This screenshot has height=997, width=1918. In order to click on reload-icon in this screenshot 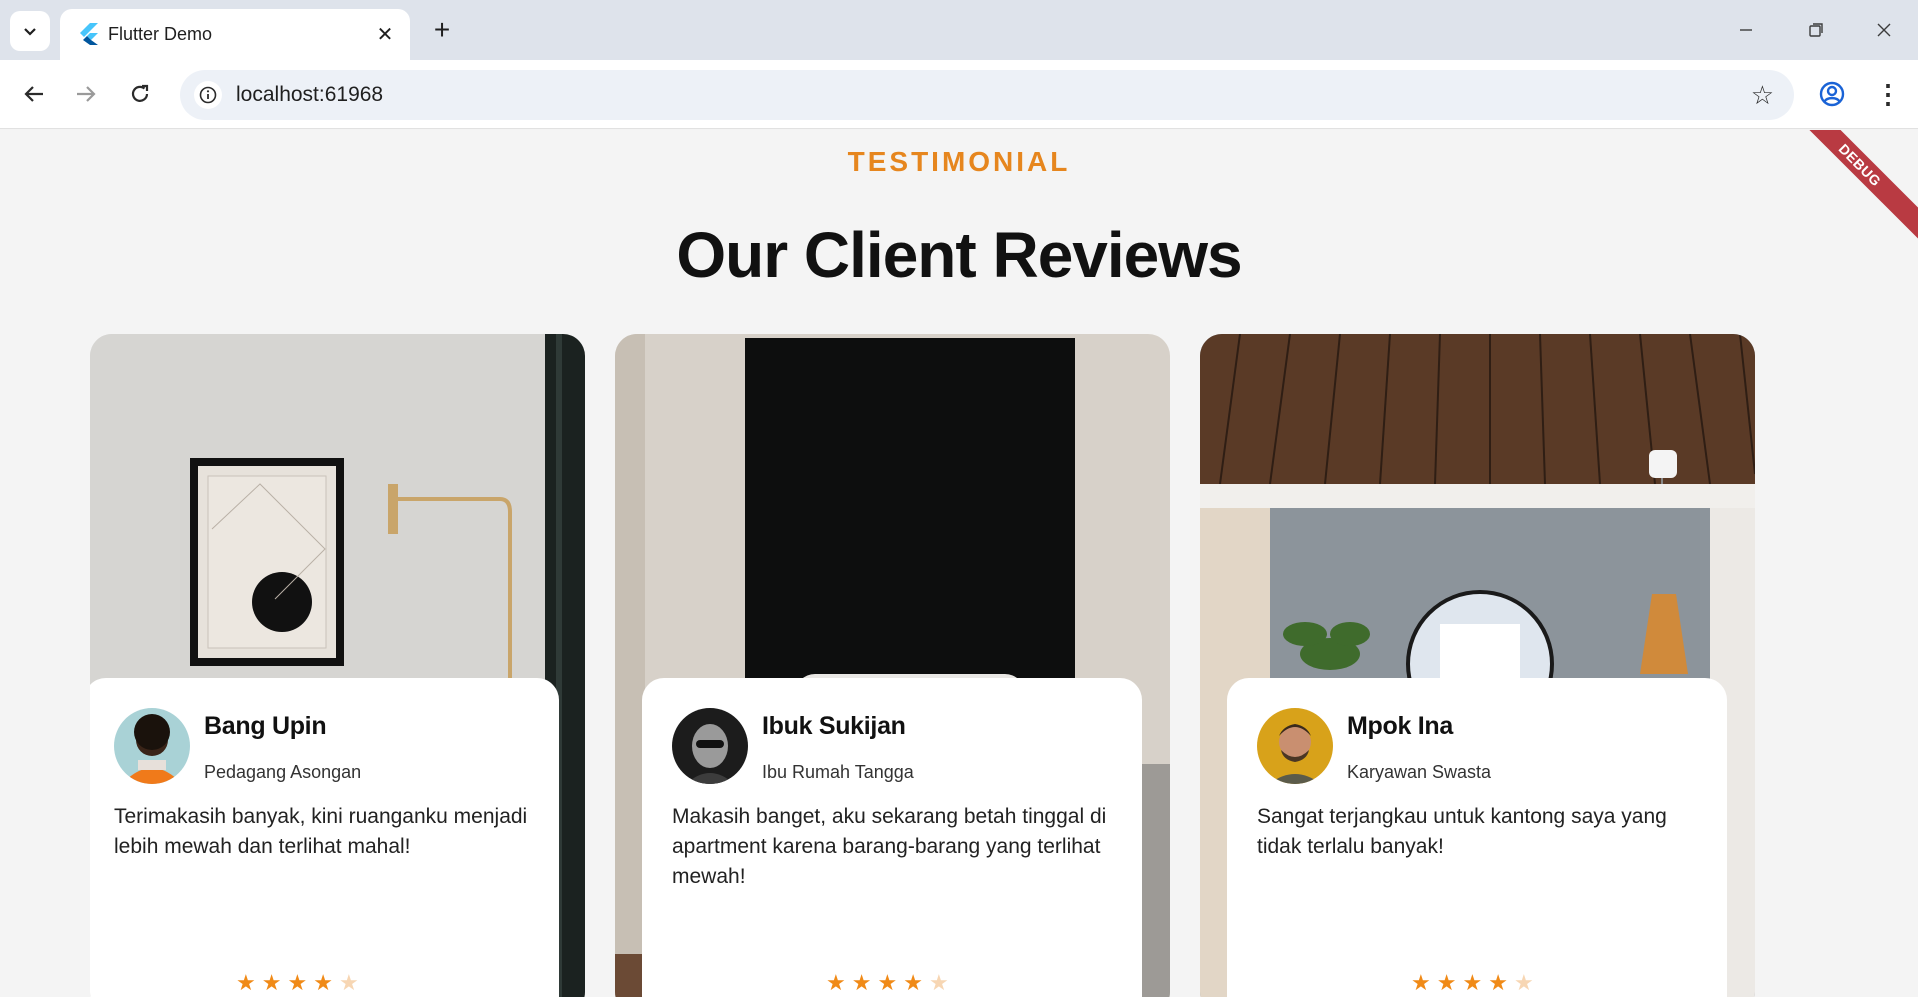, I will do `click(140, 93)`.